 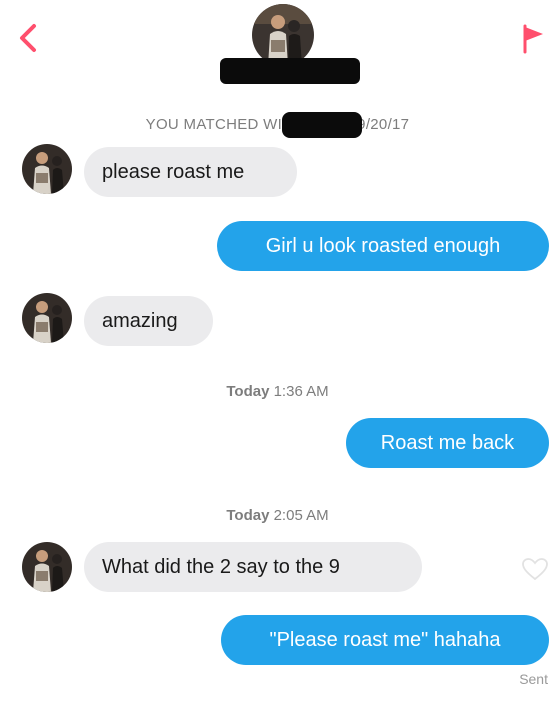 I want to click on message-status: Sent, so click(x=533, y=679).